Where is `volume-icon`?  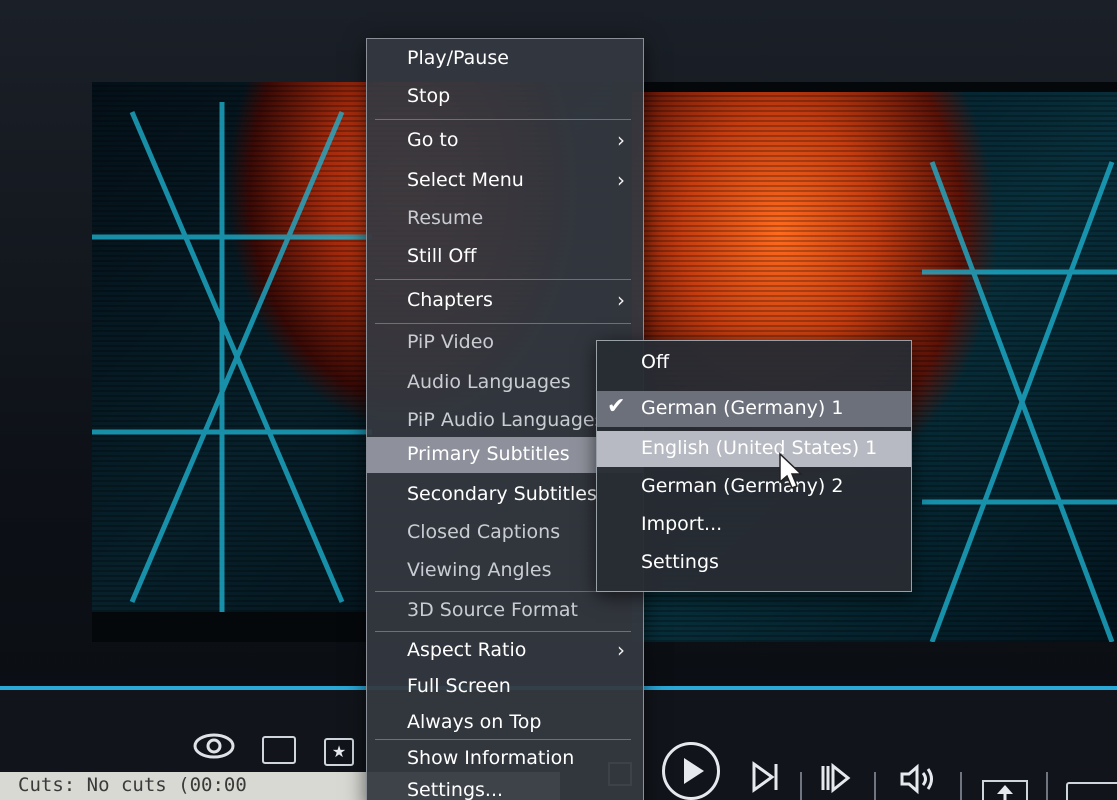
volume-icon is located at coordinates (918, 779).